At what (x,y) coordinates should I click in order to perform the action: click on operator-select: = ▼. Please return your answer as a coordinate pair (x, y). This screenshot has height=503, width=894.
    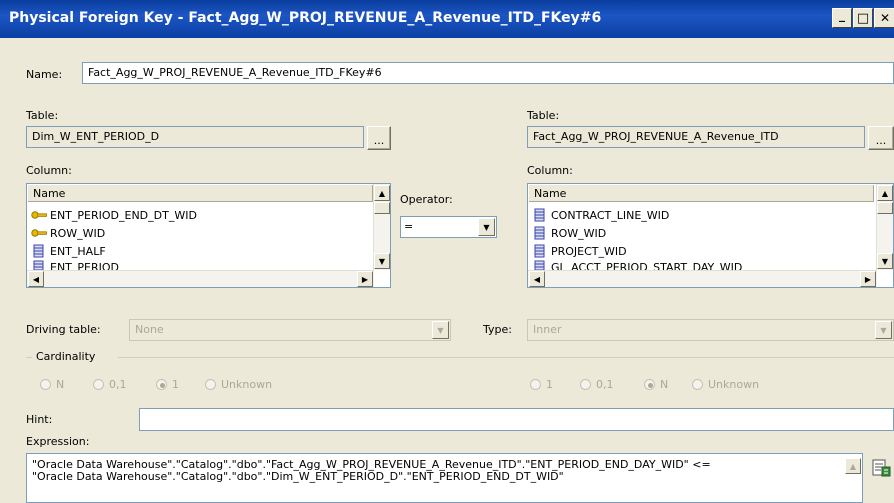
    Looking at the image, I should click on (448, 227).